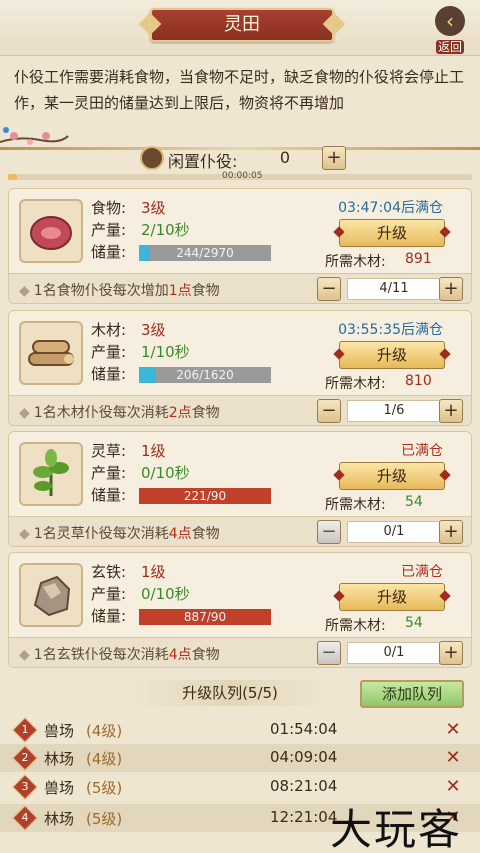 Image resolution: width=480 pixels, height=853 pixels. Describe the element at coordinates (119, 534) in the screenshot. I see `servant-hint: ◆ 1名灵草仆役每次消耗4点食物` at that location.